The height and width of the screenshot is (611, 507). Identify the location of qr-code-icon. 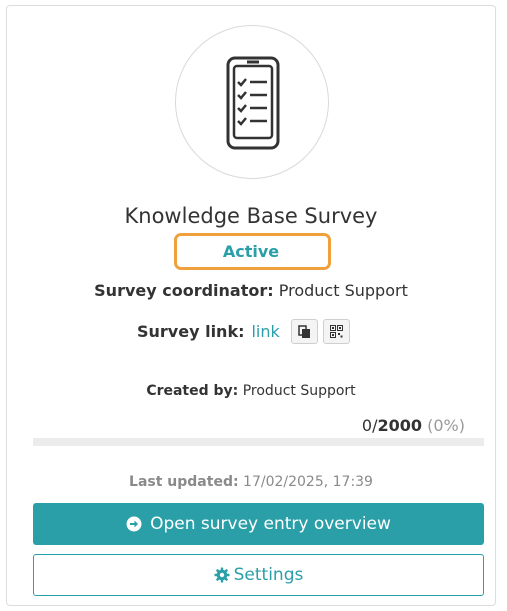
(336, 331).